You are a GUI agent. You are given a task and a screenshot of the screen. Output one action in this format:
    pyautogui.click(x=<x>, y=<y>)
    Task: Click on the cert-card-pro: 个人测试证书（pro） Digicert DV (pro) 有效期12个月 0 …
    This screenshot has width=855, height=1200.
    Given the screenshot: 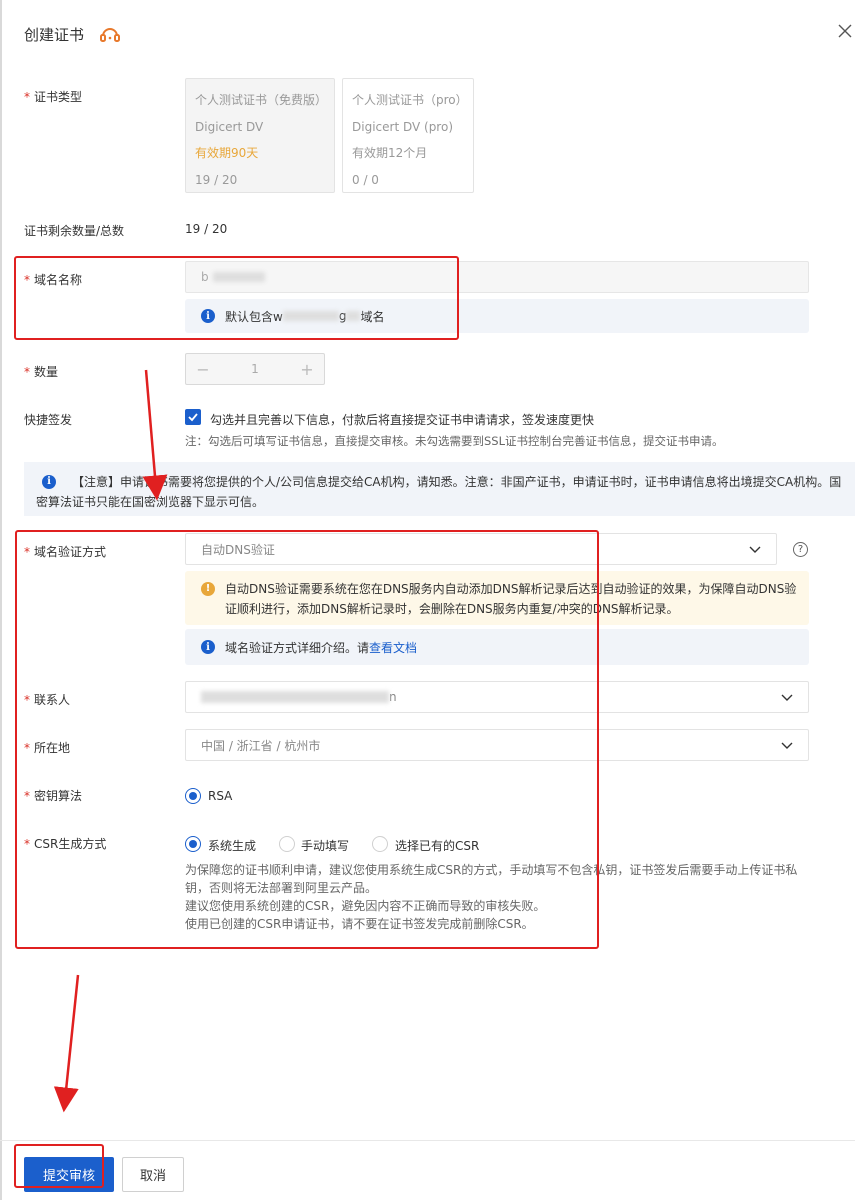 What is the action you would take?
    pyautogui.click(x=408, y=135)
    